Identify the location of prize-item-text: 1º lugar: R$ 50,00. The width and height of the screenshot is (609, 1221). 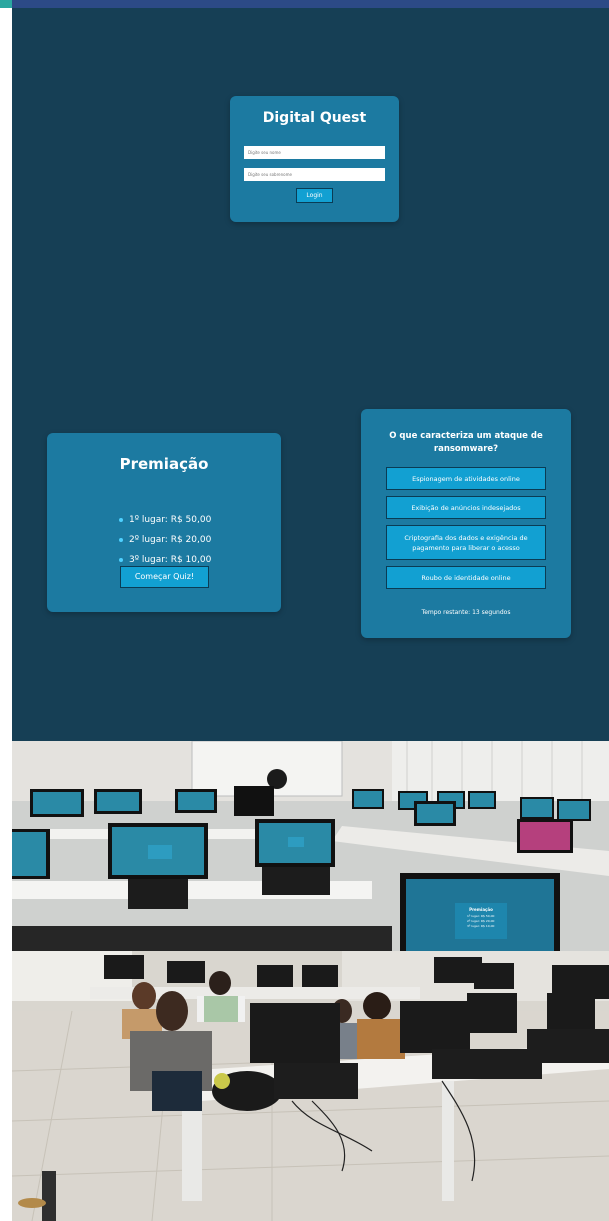
(170, 520).